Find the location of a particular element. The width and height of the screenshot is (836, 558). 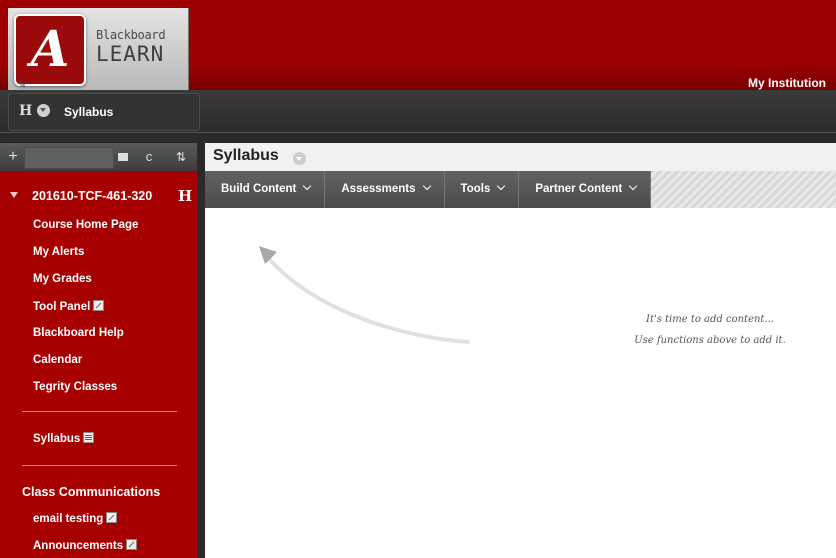

build-content-menu: Build Content is located at coordinates (265, 189).